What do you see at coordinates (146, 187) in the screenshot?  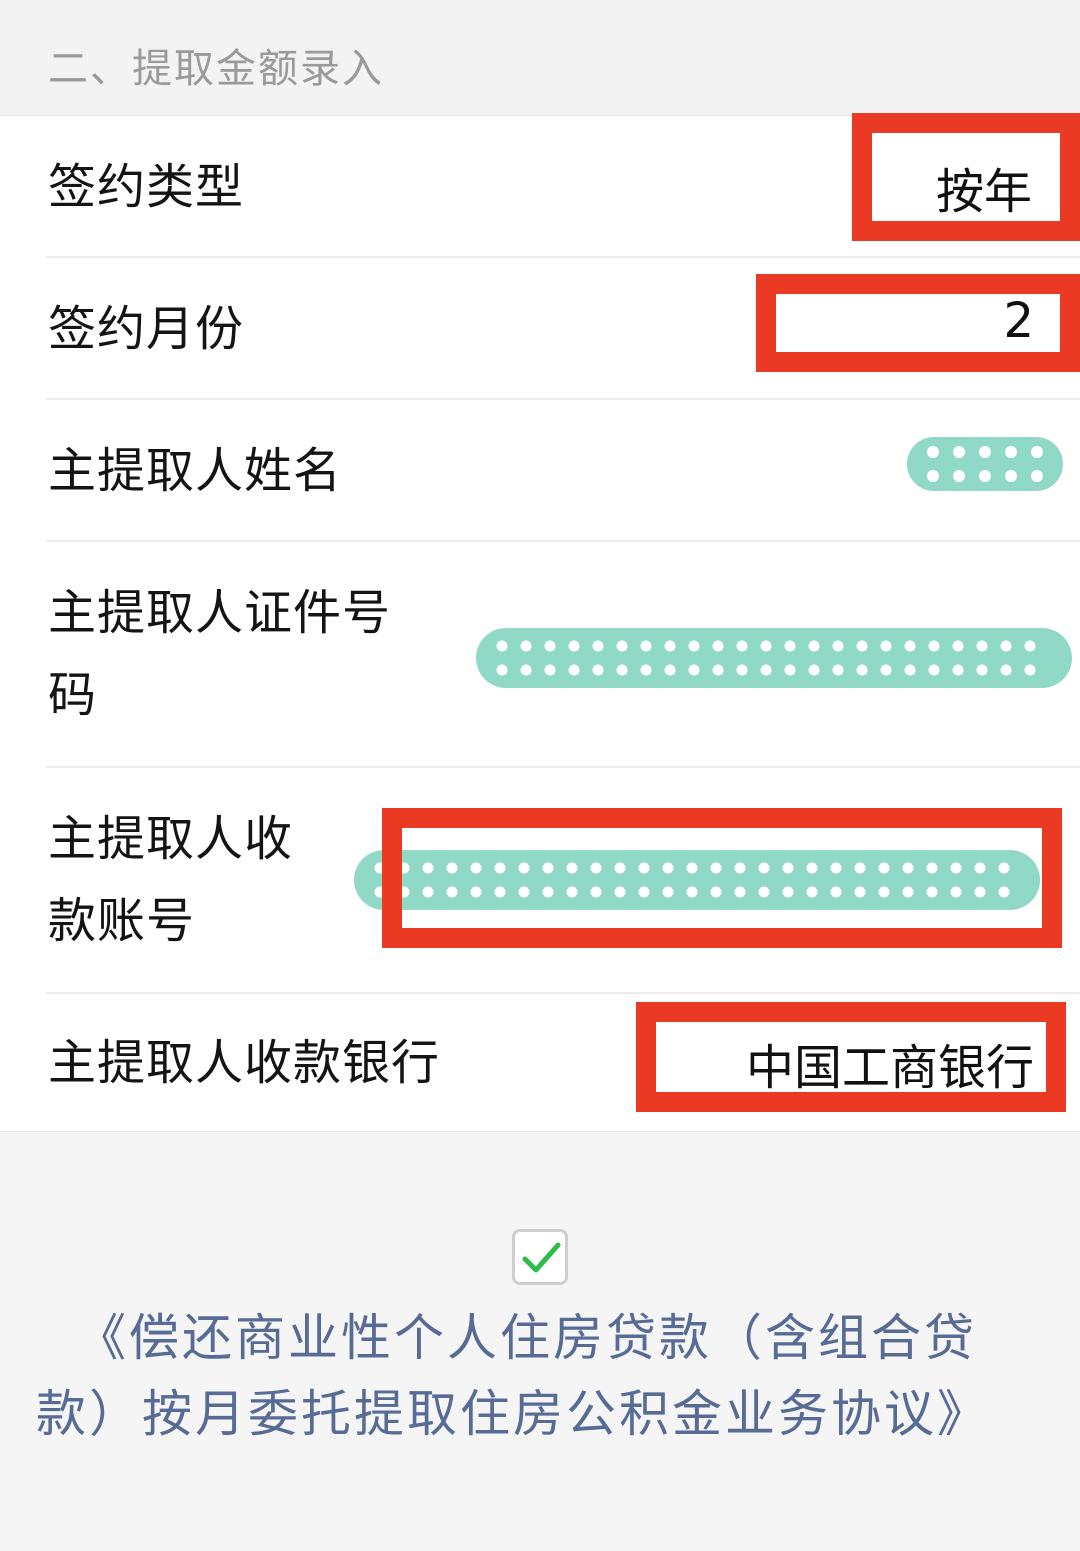 I see `sign-type-label: 签约类型` at bounding box center [146, 187].